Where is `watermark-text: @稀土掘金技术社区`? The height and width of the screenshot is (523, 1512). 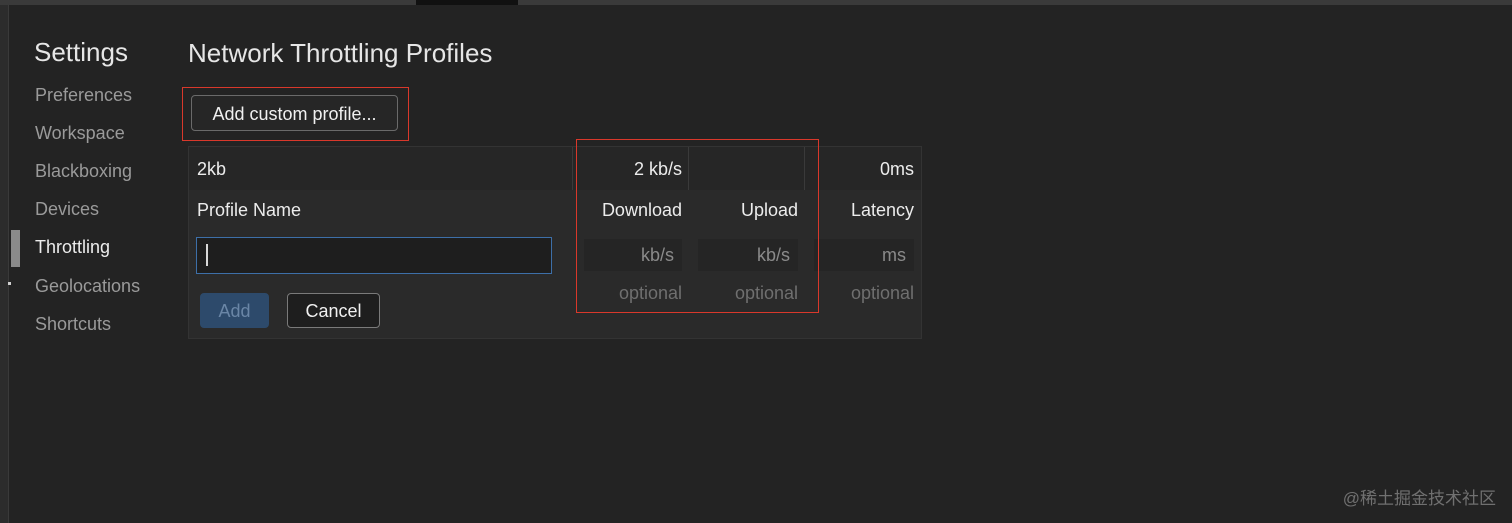 watermark-text: @稀土掘金技术社区 is located at coordinates (1419, 498).